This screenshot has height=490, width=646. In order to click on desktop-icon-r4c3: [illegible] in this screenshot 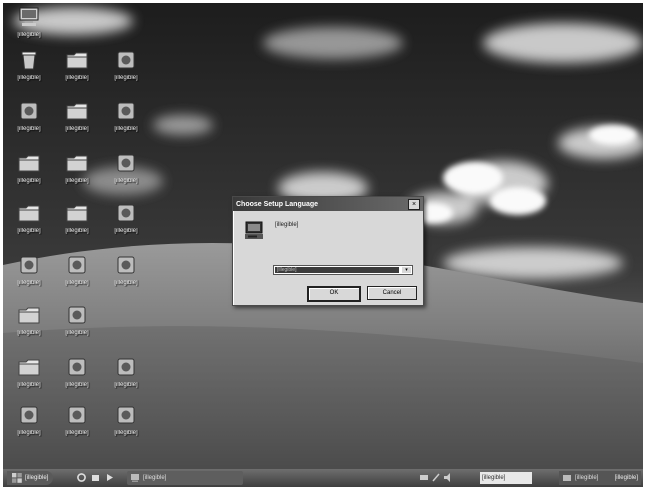, I will do `click(126, 227)`.